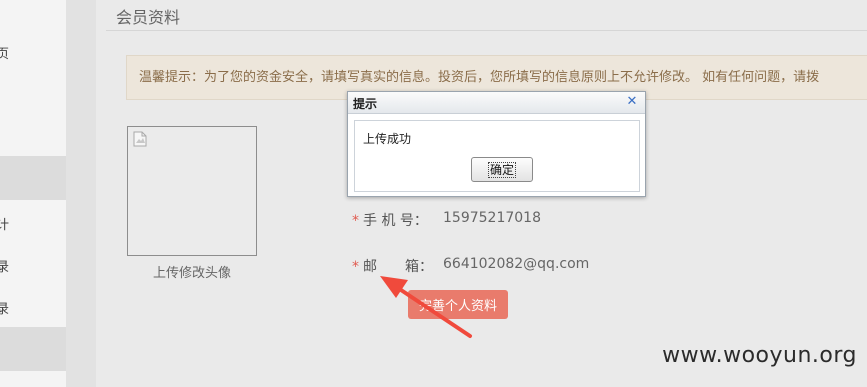 The image size is (867, 387). What do you see at coordinates (33, 223) in the screenshot?
I see `sidebar-item-stats: 计` at bounding box center [33, 223].